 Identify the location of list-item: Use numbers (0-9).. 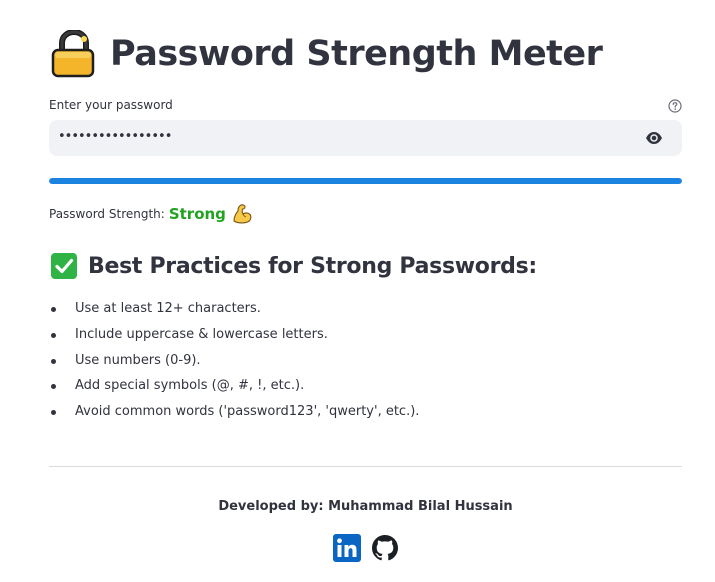
(234, 365).